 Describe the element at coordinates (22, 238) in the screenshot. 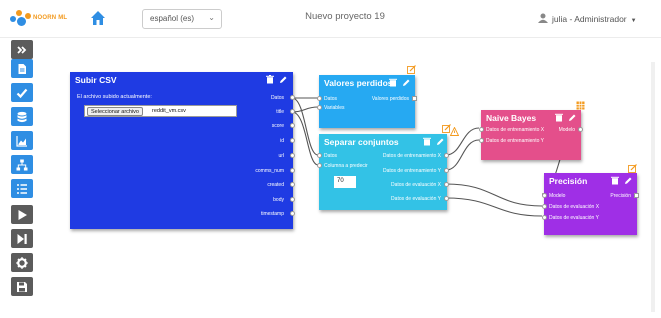

I see `step-button` at that location.